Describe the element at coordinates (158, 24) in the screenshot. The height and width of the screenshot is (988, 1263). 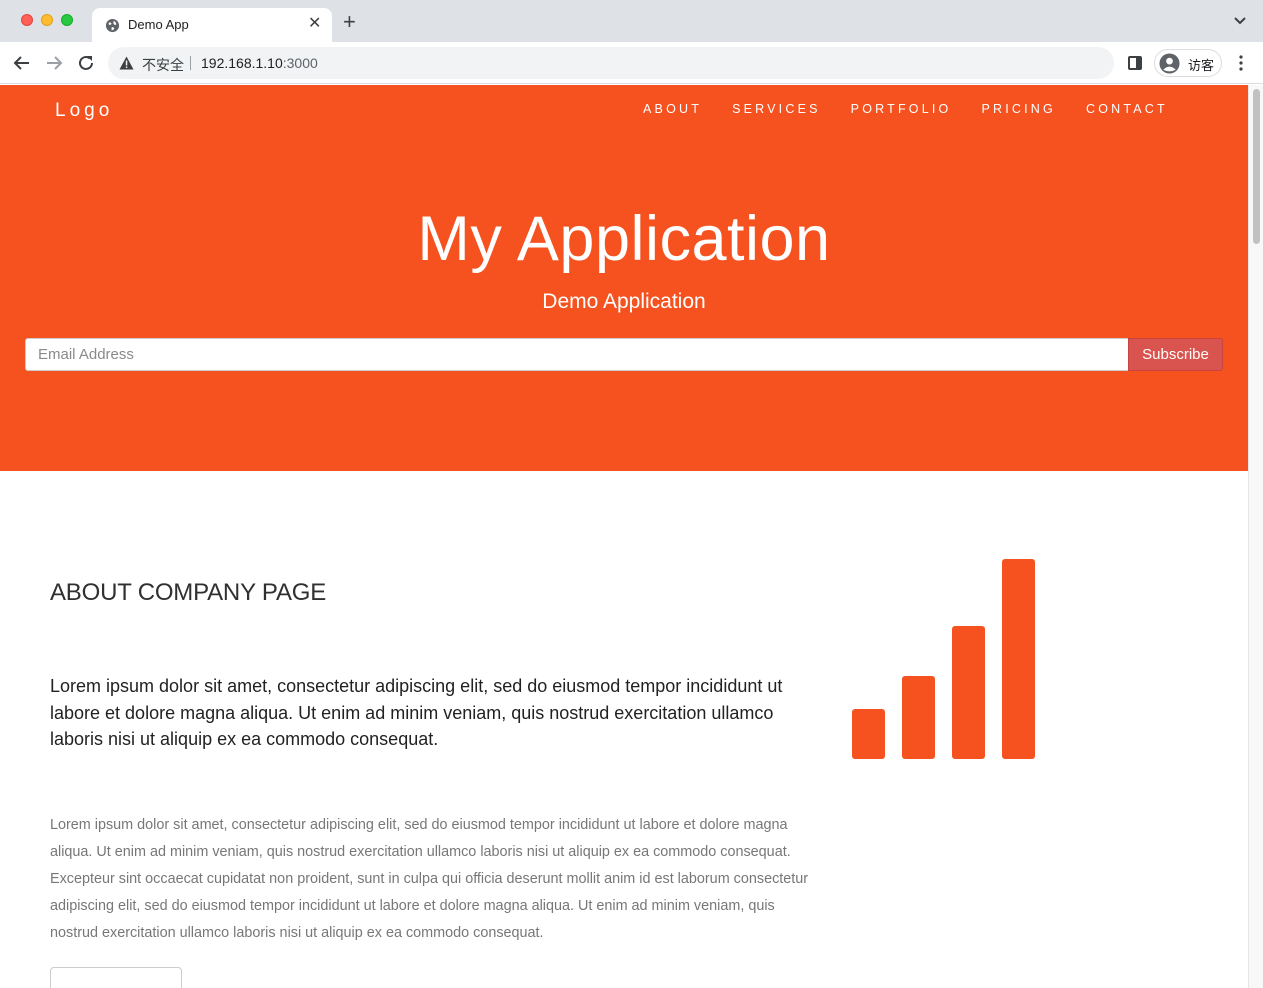
I see `tab-title: Demo App` at that location.